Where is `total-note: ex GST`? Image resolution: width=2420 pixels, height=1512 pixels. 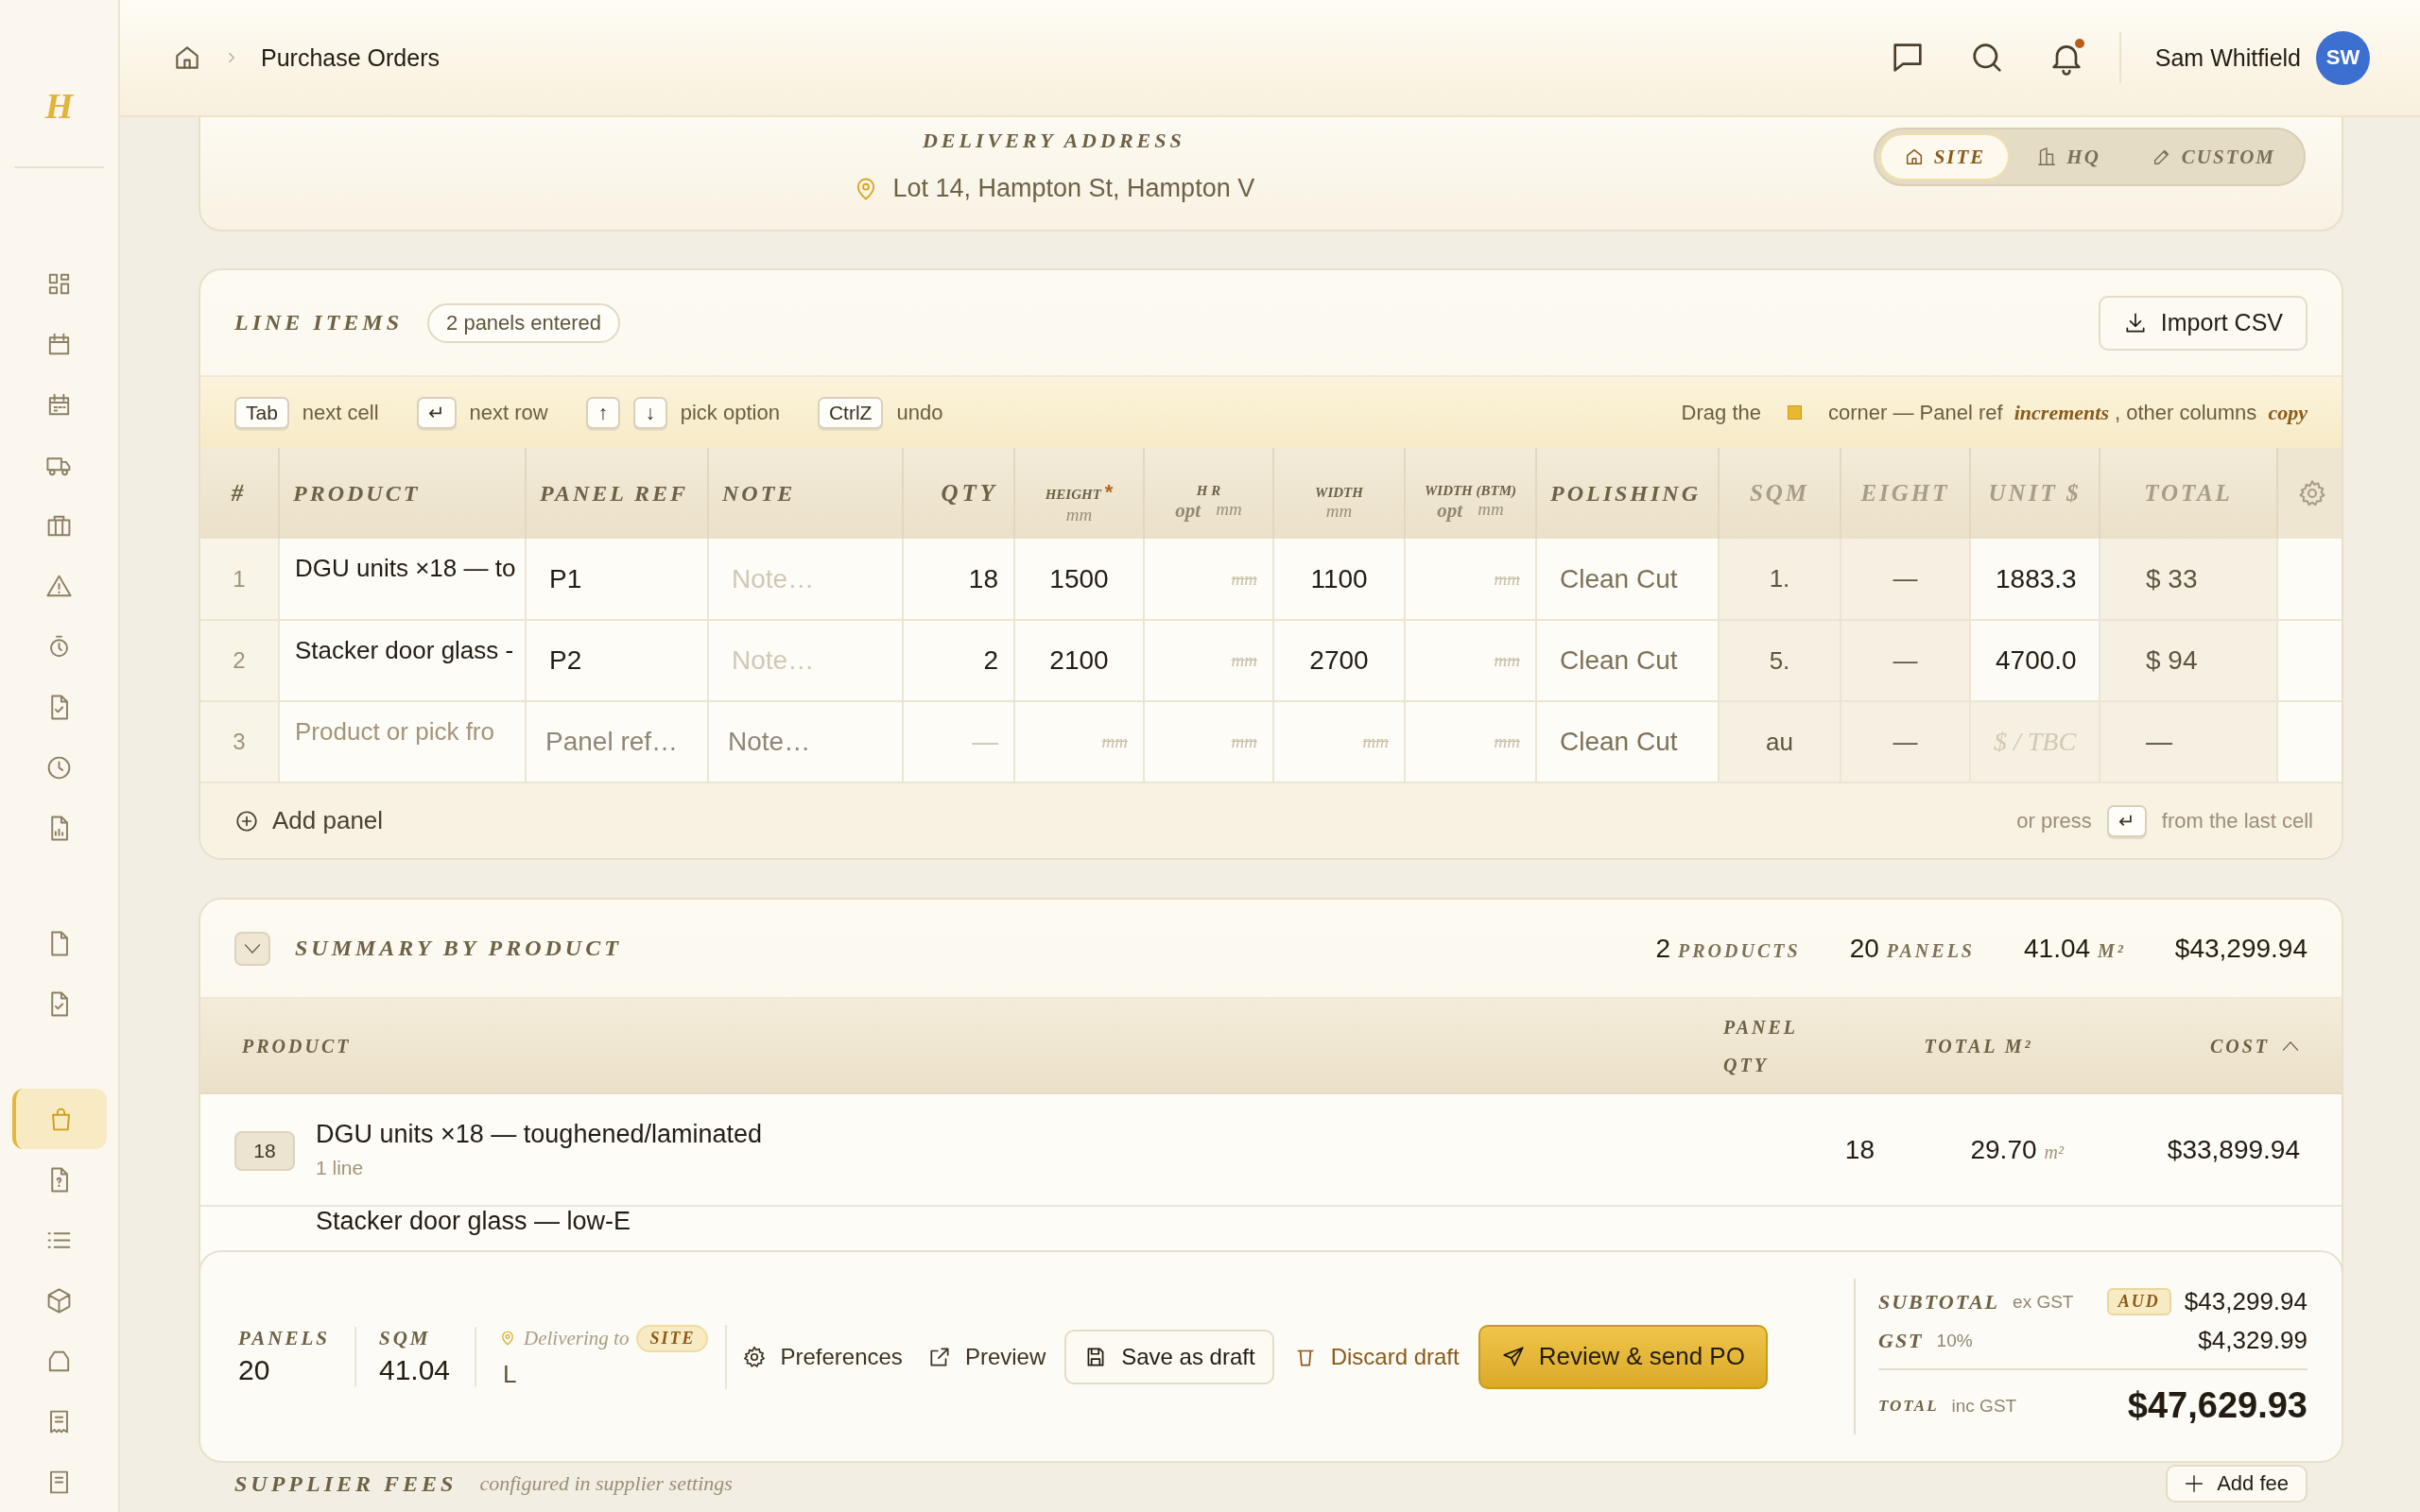 total-note: ex GST is located at coordinates (2043, 1302).